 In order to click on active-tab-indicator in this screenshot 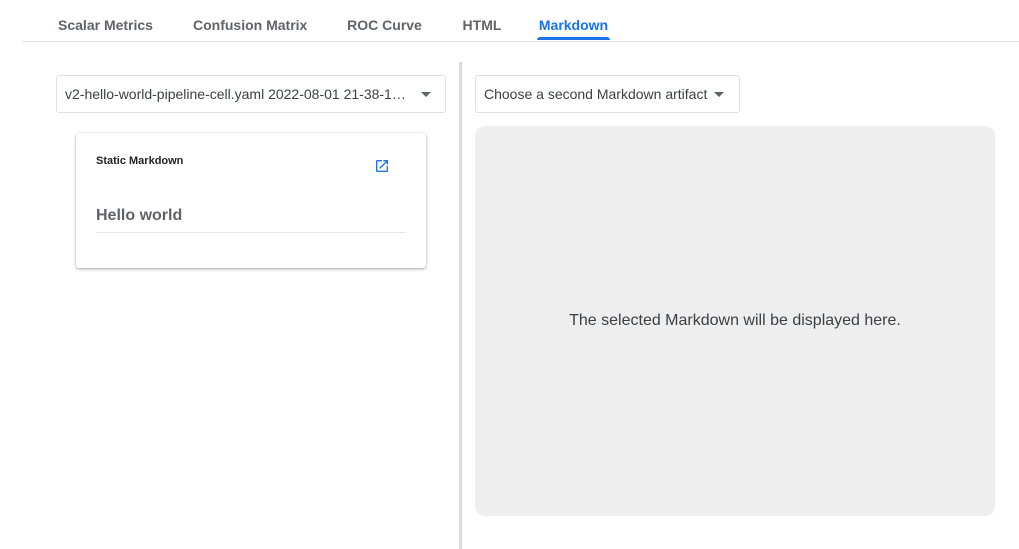, I will do `click(573, 38)`.